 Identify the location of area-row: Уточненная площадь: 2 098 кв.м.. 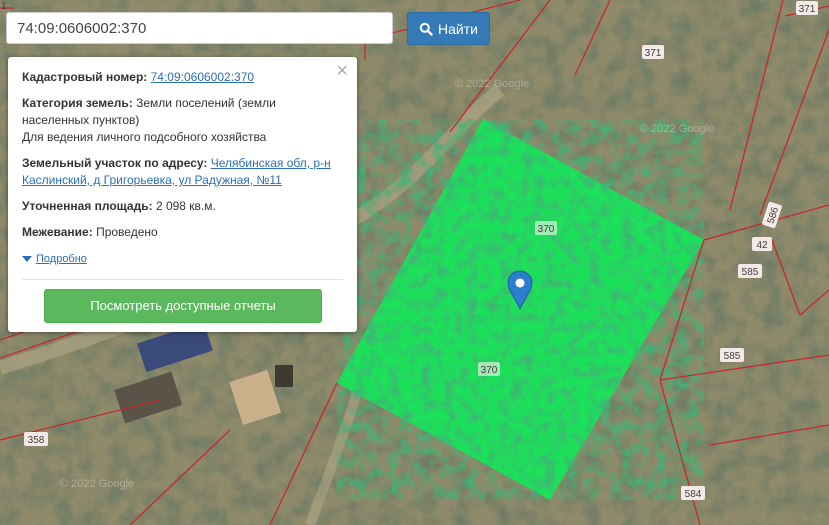
(182, 206).